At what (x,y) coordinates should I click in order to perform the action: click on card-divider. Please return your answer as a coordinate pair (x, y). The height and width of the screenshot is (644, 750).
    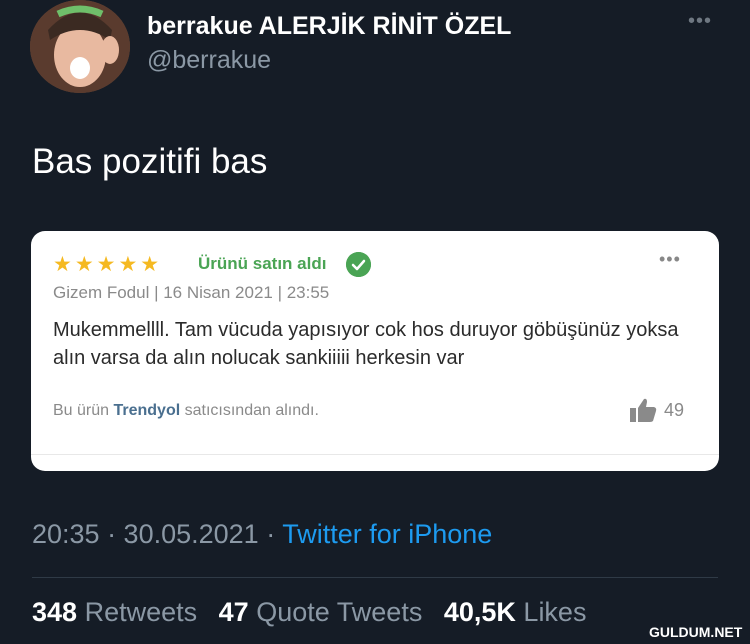
    Looking at the image, I should click on (375, 454).